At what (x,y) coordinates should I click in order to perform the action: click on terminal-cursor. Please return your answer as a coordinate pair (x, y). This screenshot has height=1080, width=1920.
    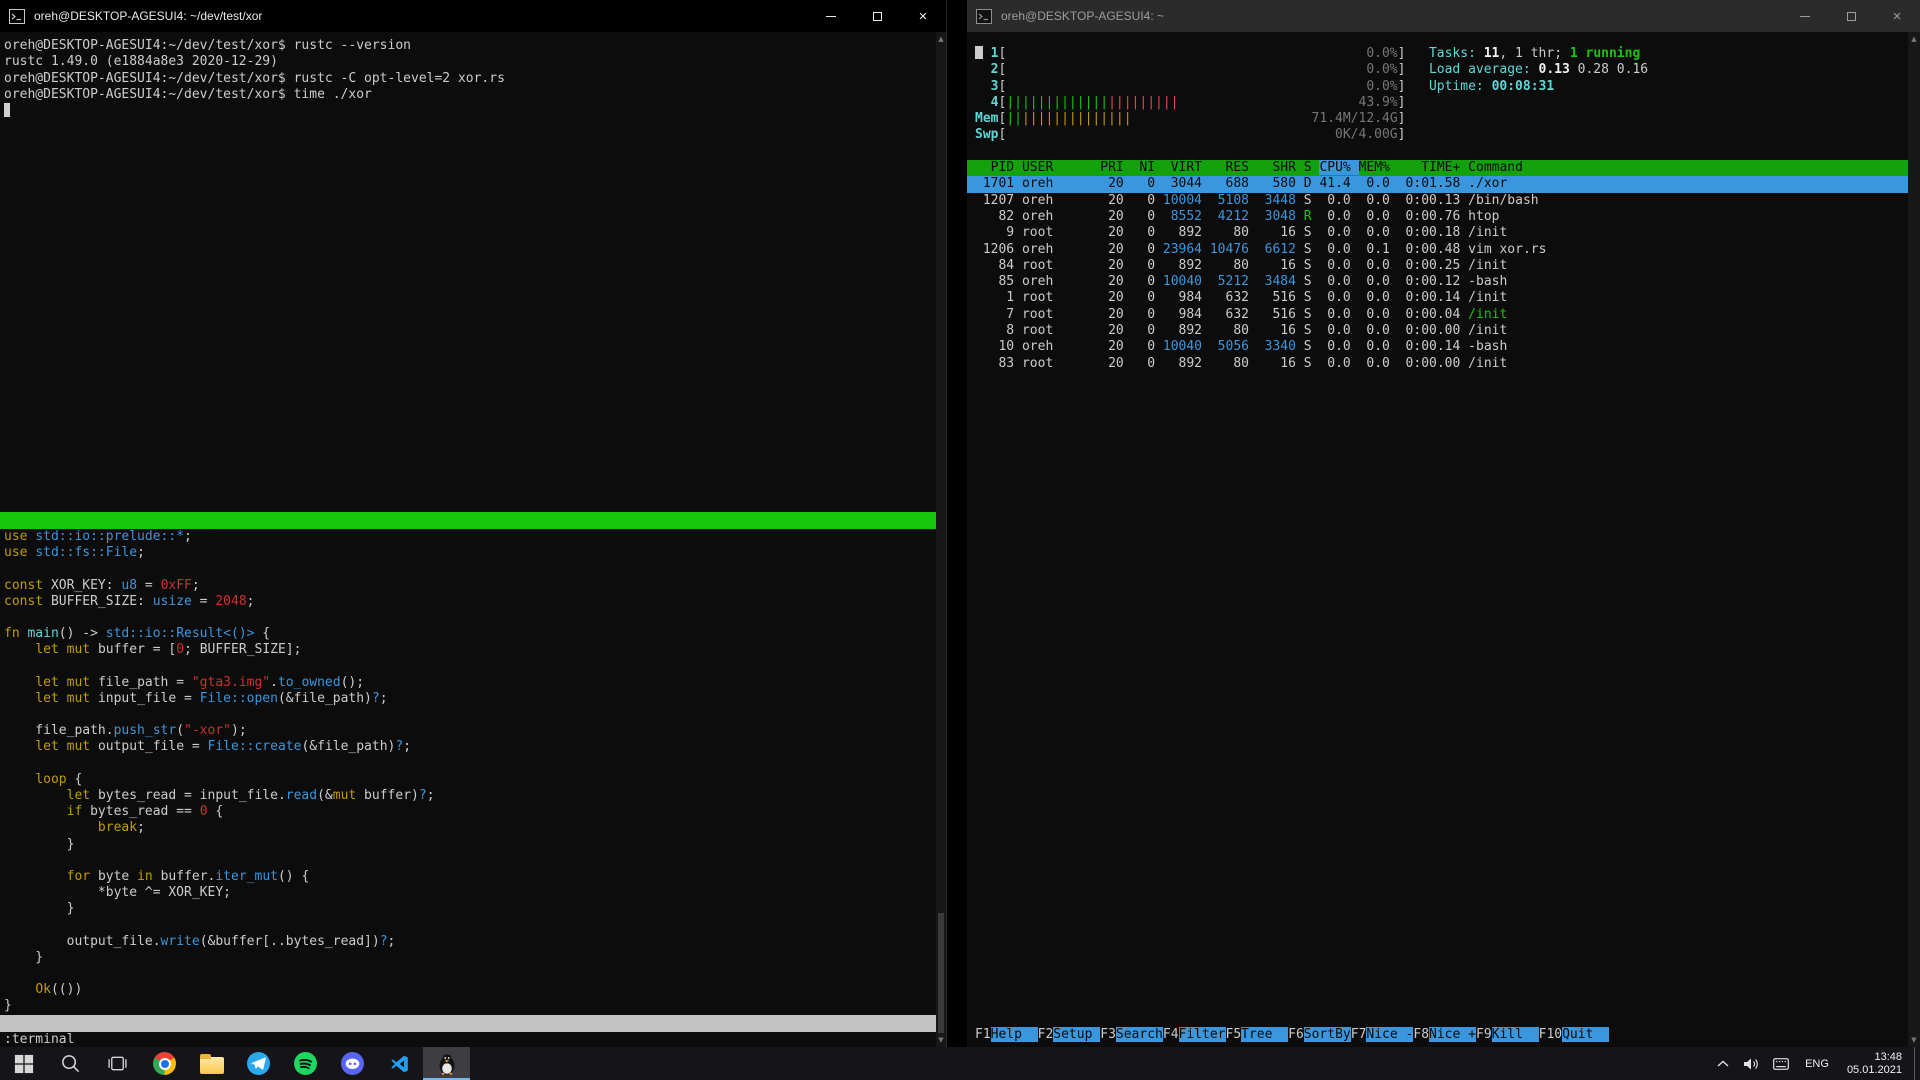
    Looking at the image, I should click on (7, 110).